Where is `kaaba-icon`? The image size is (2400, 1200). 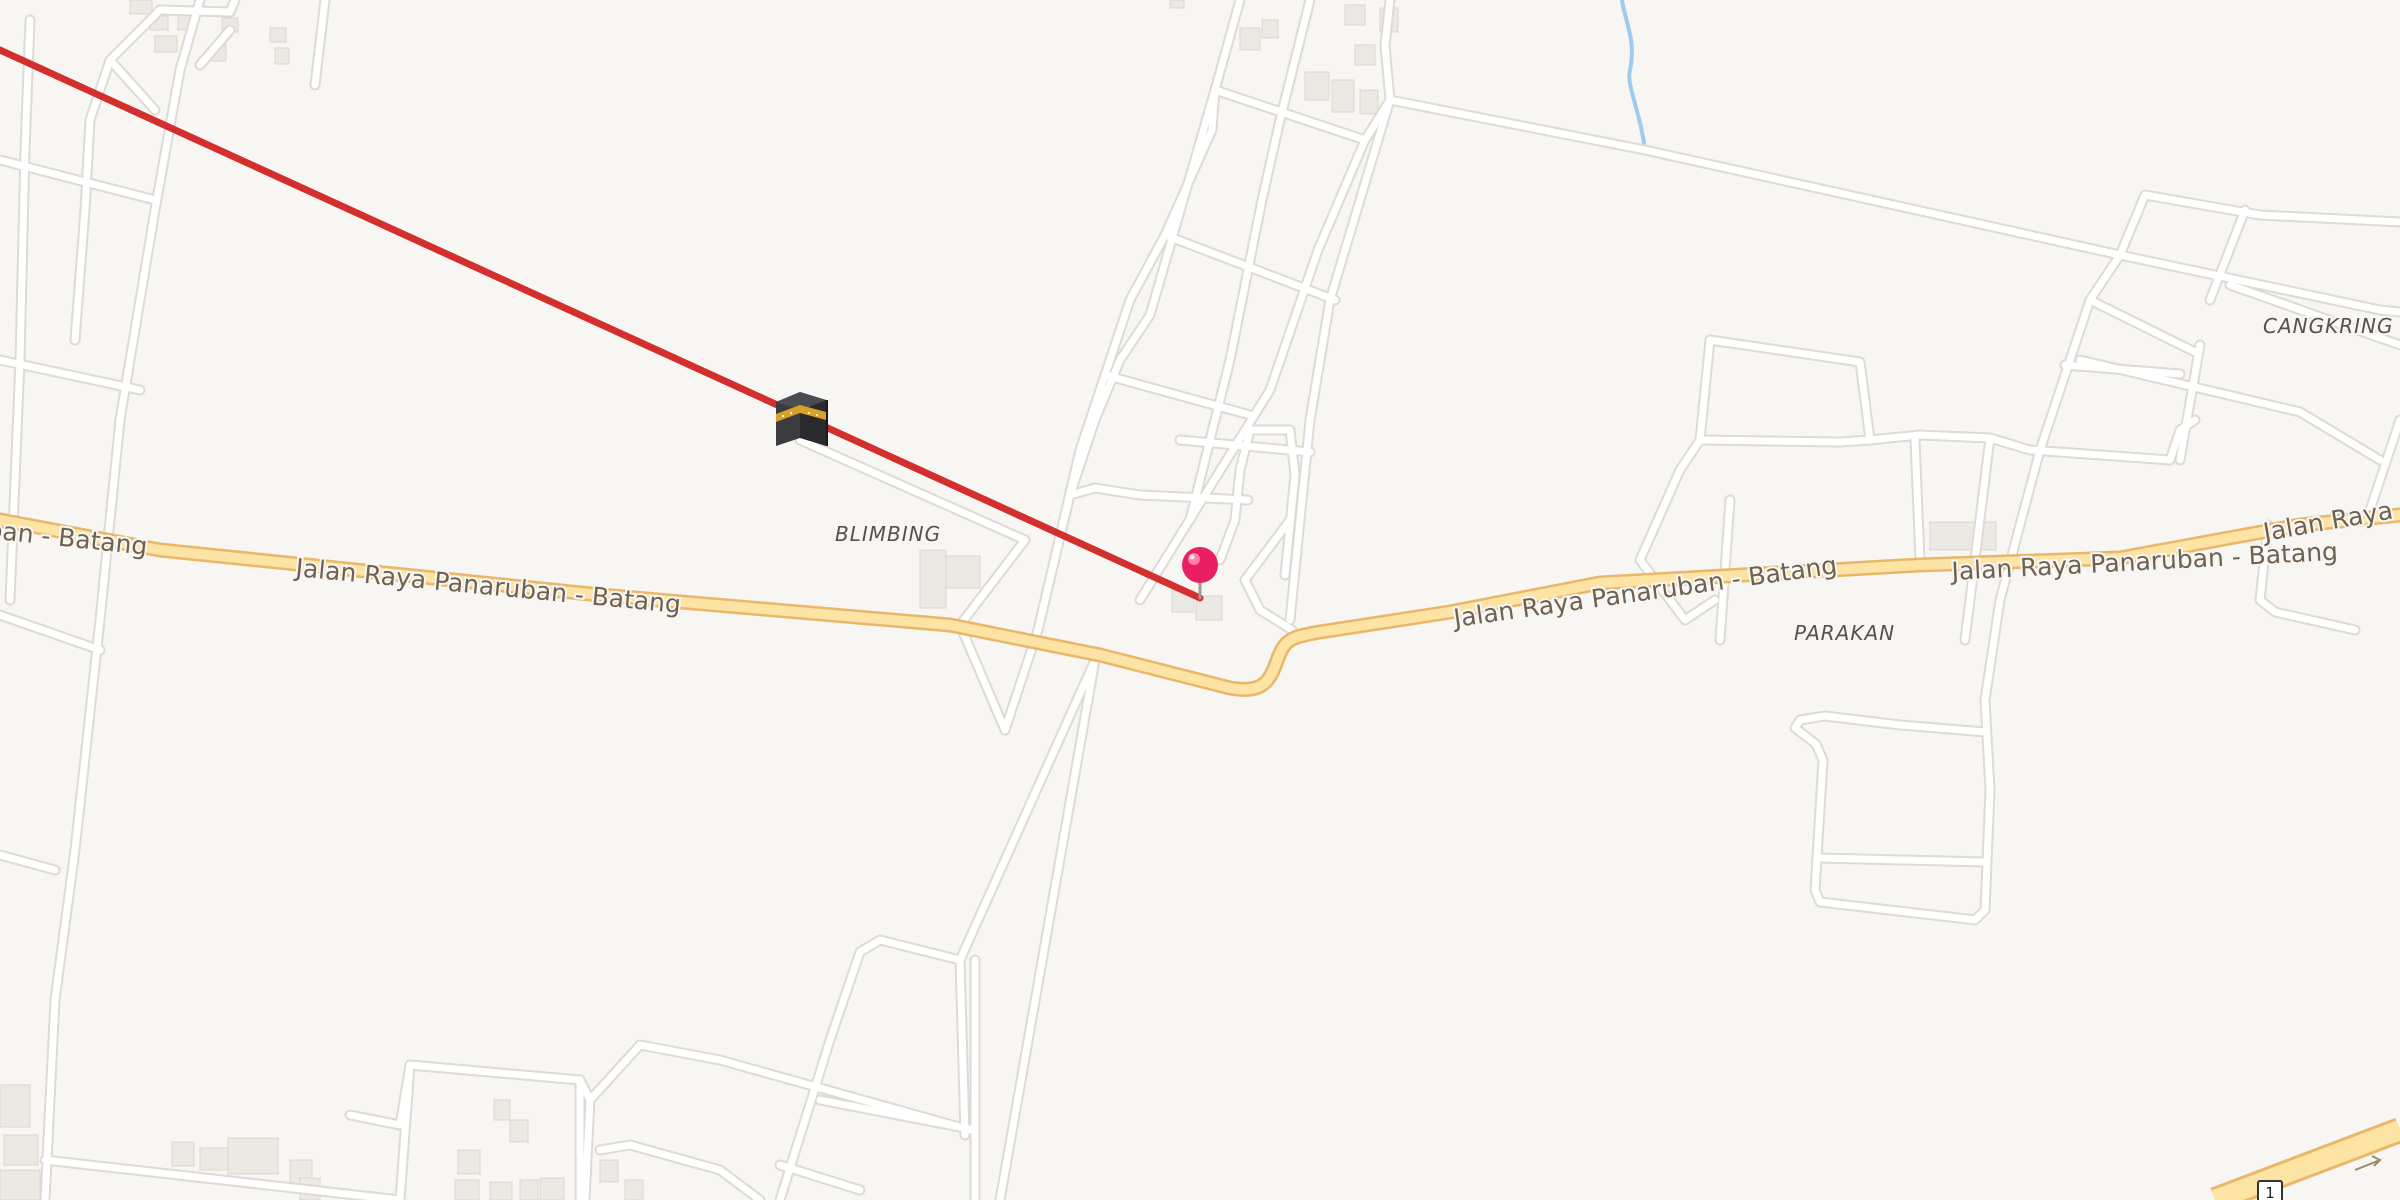 kaaba-icon is located at coordinates (802, 419).